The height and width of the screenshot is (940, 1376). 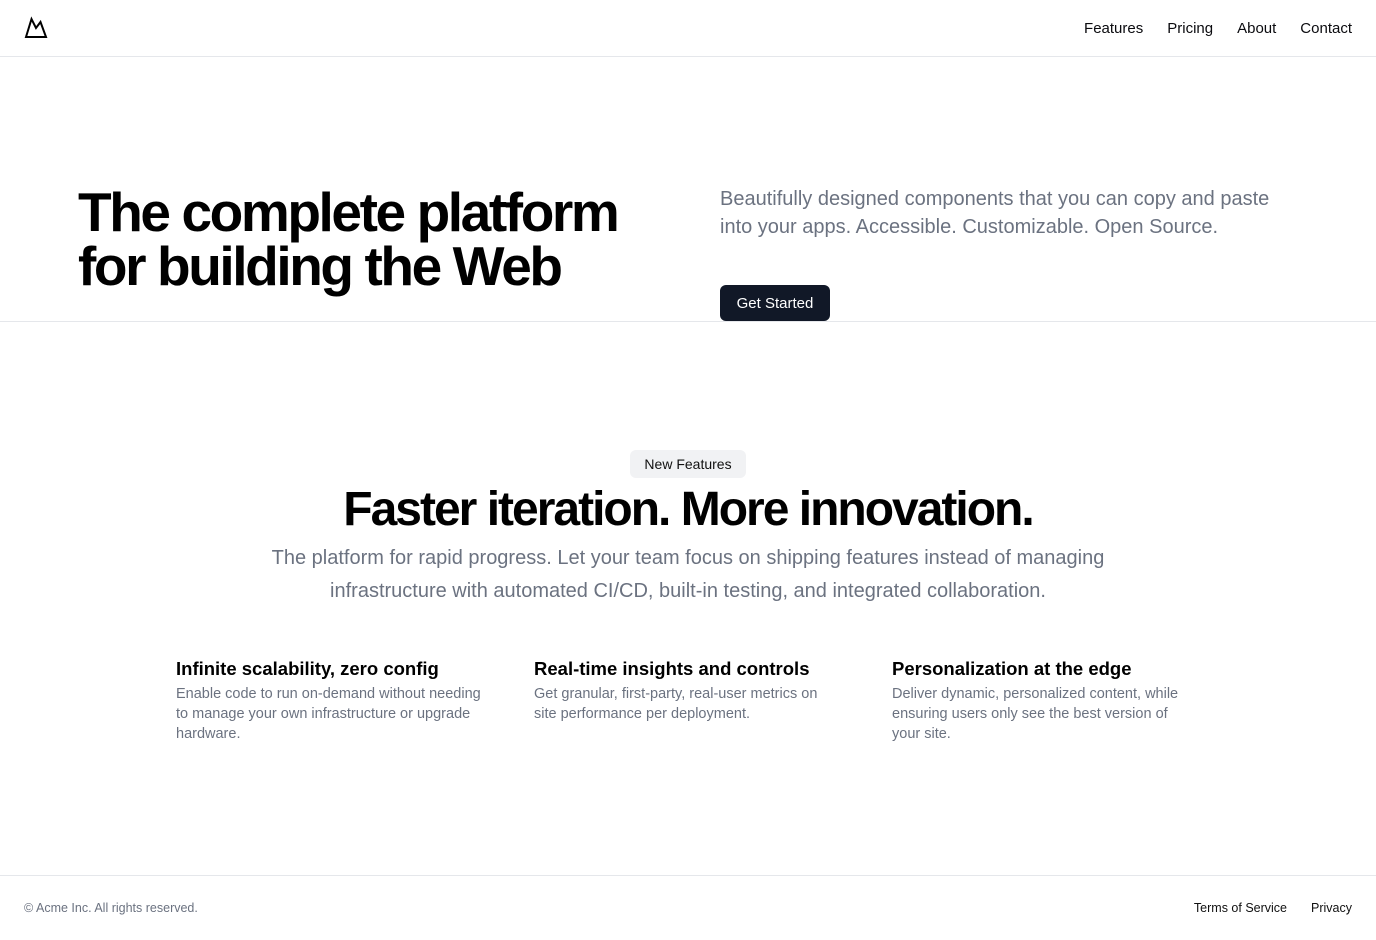 I want to click on new-features-badge: New Features, so click(x=688, y=464).